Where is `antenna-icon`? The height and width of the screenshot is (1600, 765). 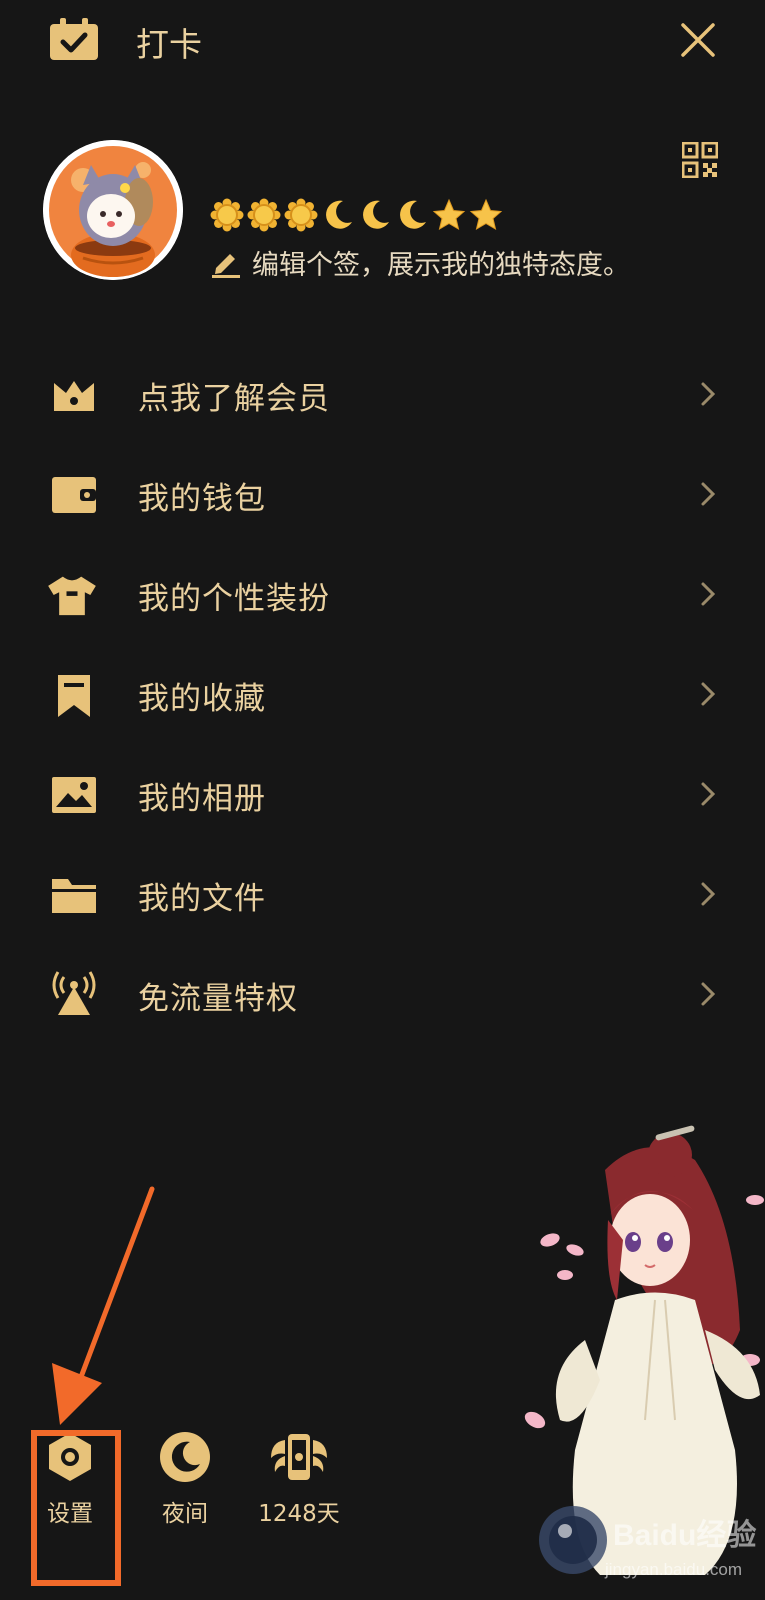 antenna-icon is located at coordinates (74, 993).